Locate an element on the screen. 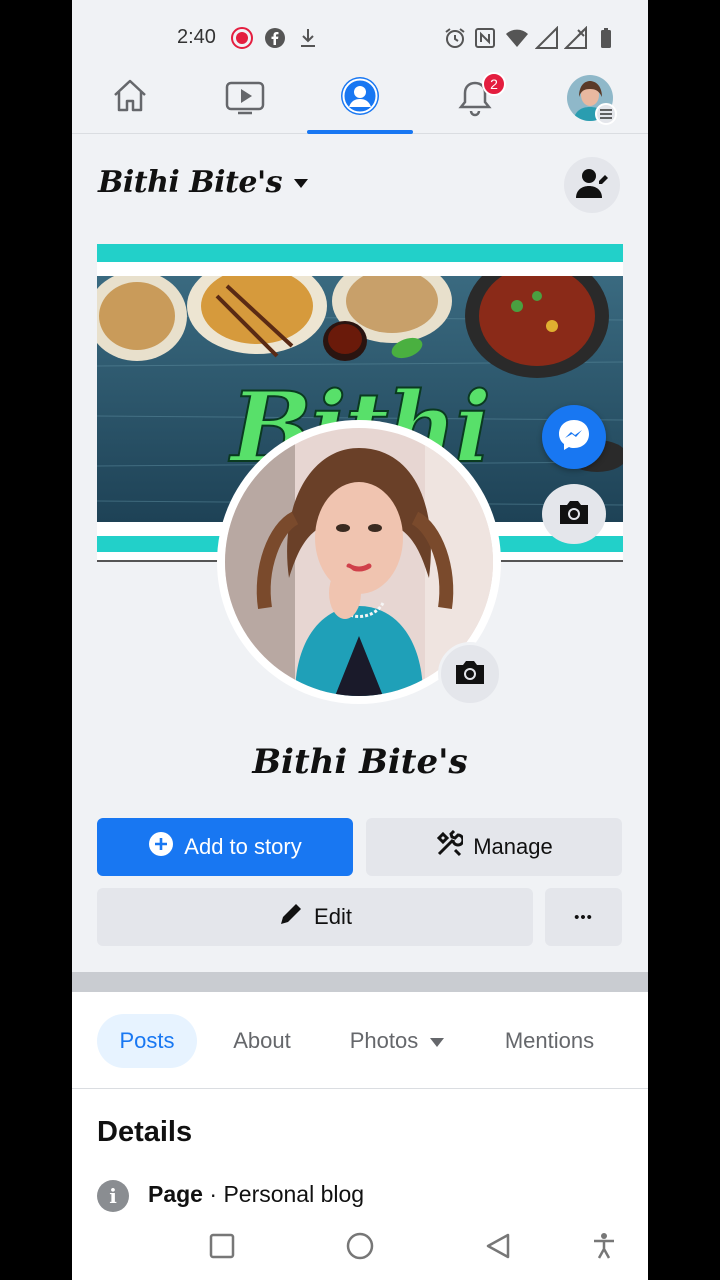  nav-video-button is located at coordinates (245, 98).